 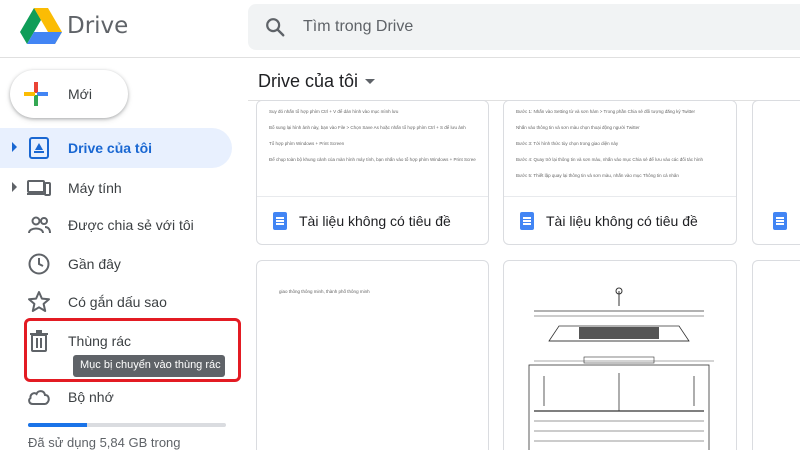 What do you see at coordinates (621, 368) in the screenshot?
I see `engineering-drawing-preview` at bounding box center [621, 368].